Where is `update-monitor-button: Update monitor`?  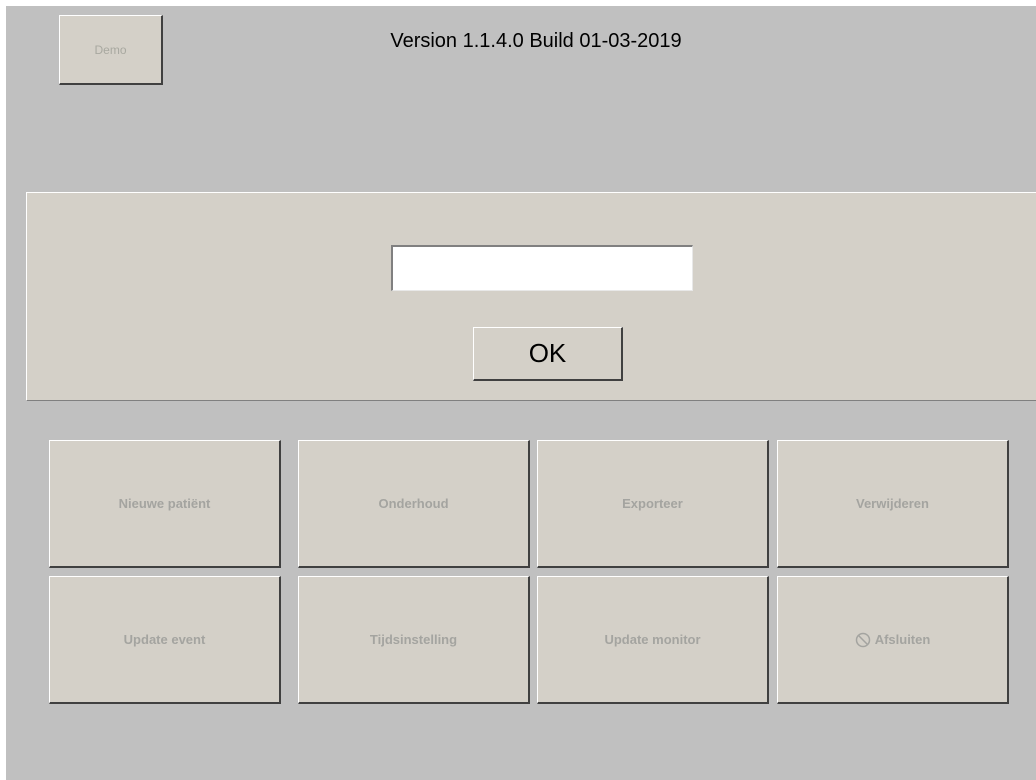
update-monitor-button: Update monitor is located at coordinates (653, 640).